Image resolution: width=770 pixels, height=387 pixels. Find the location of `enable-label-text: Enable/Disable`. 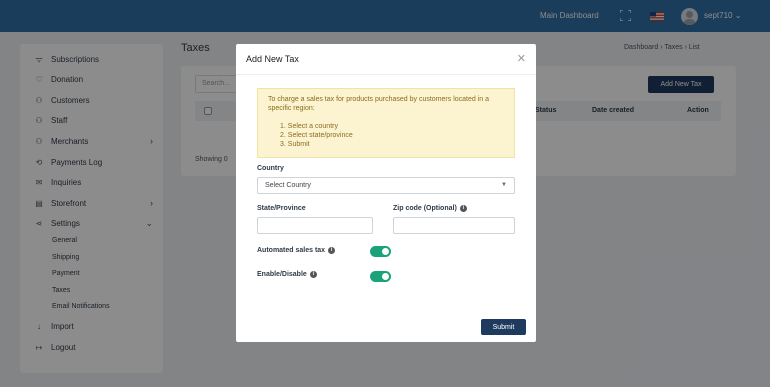

enable-label-text: Enable/Disable is located at coordinates (282, 274).